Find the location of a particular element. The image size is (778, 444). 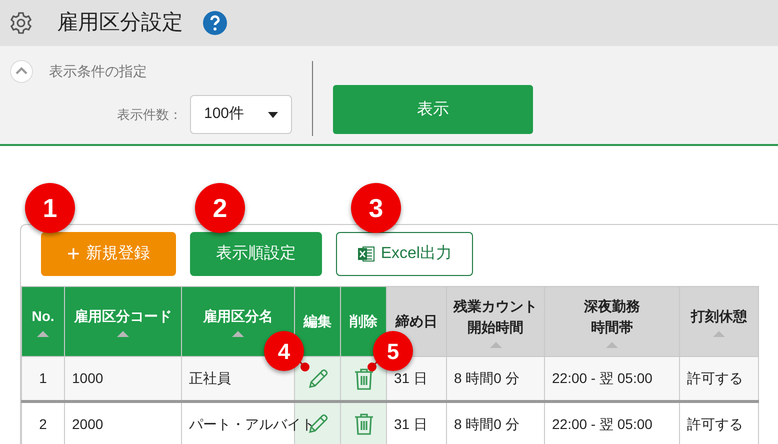

new-button: + 新規登録 is located at coordinates (108, 254).